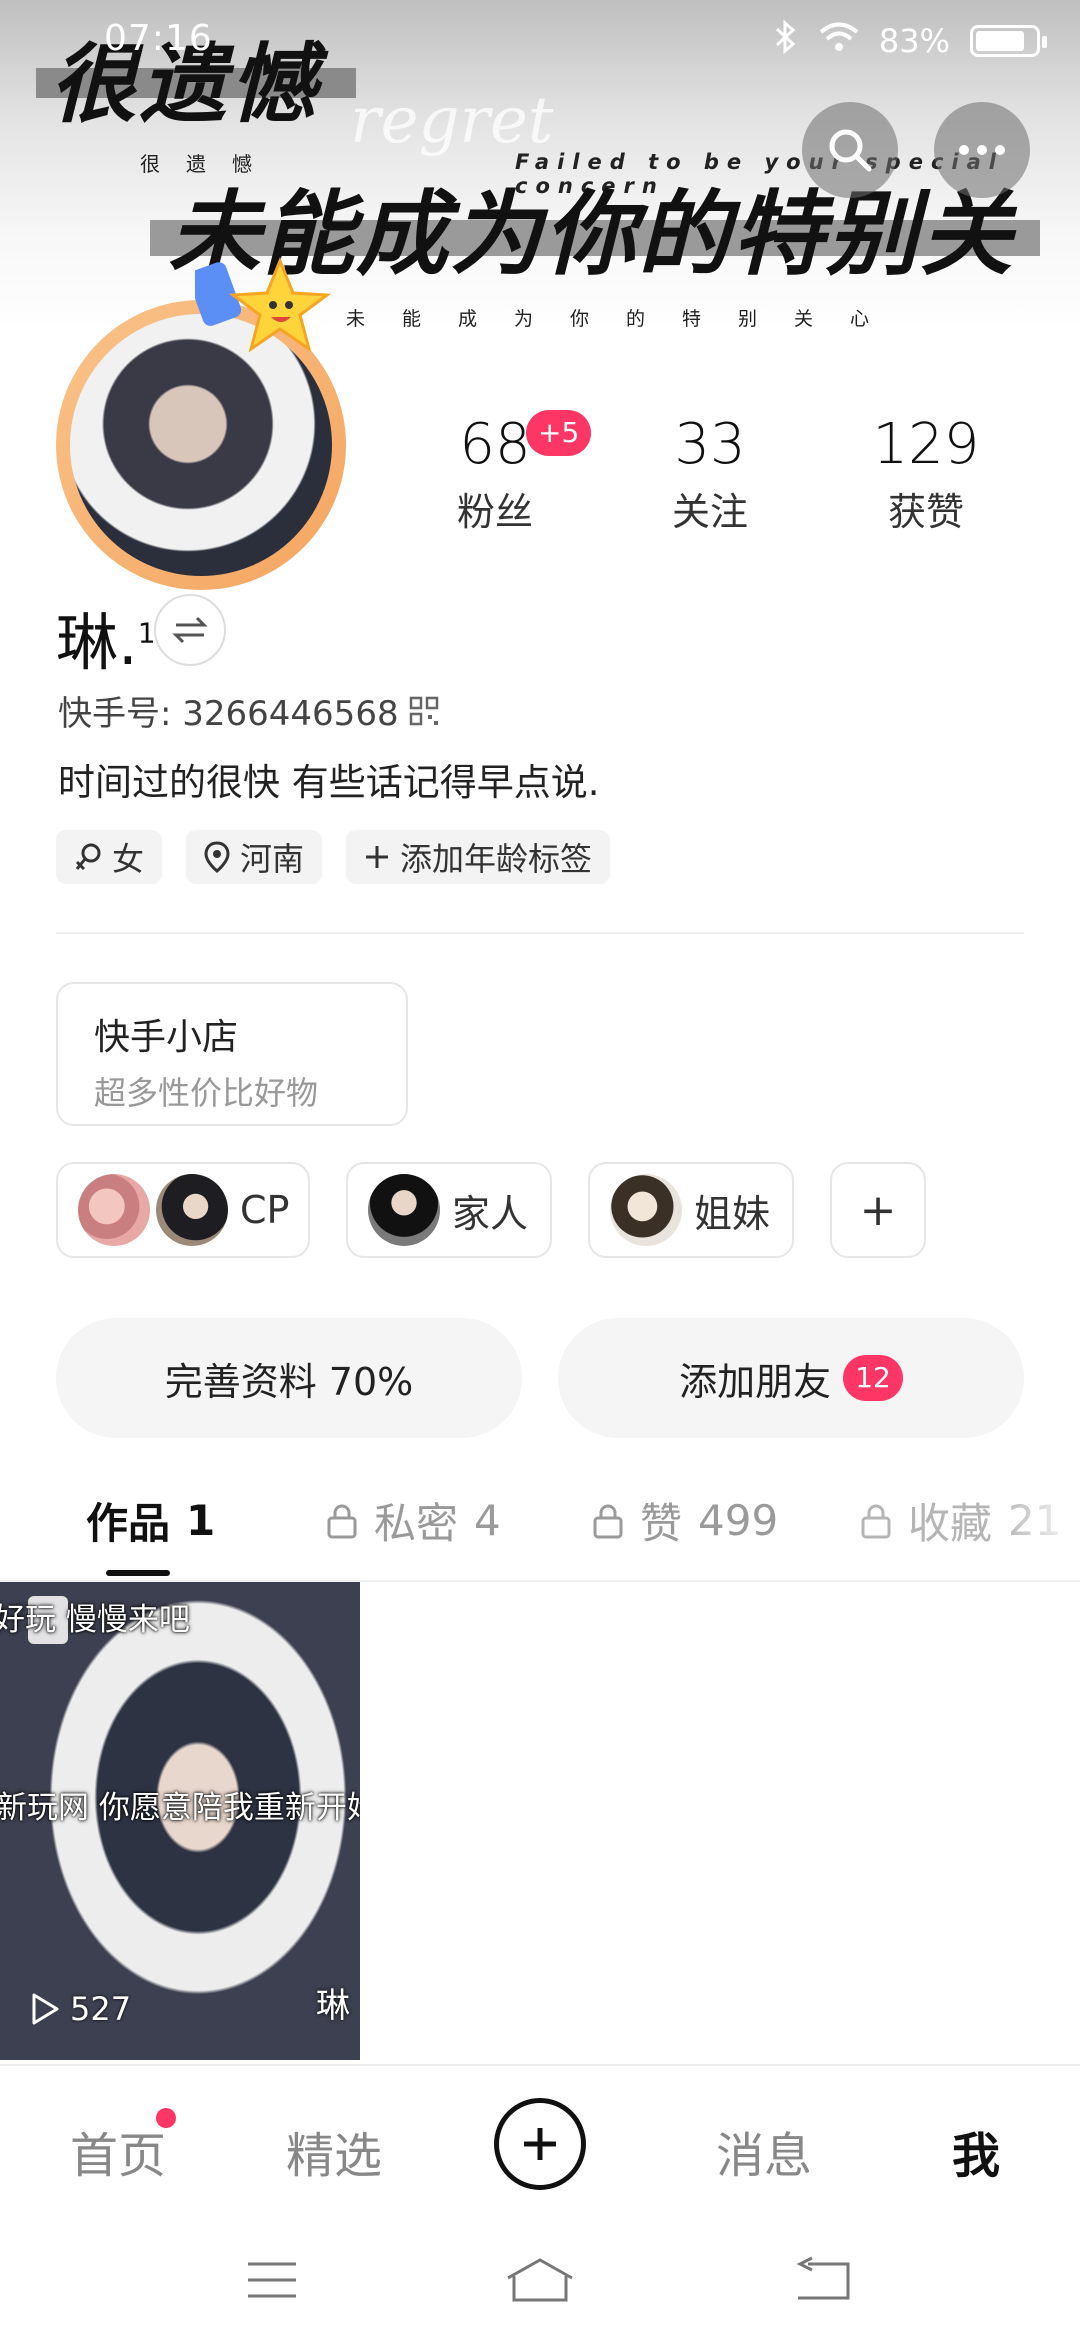 The width and height of the screenshot is (1080, 2340). What do you see at coordinates (914, 41) in the screenshot?
I see `battery-percent: 83%` at bounding box center [914, 41].